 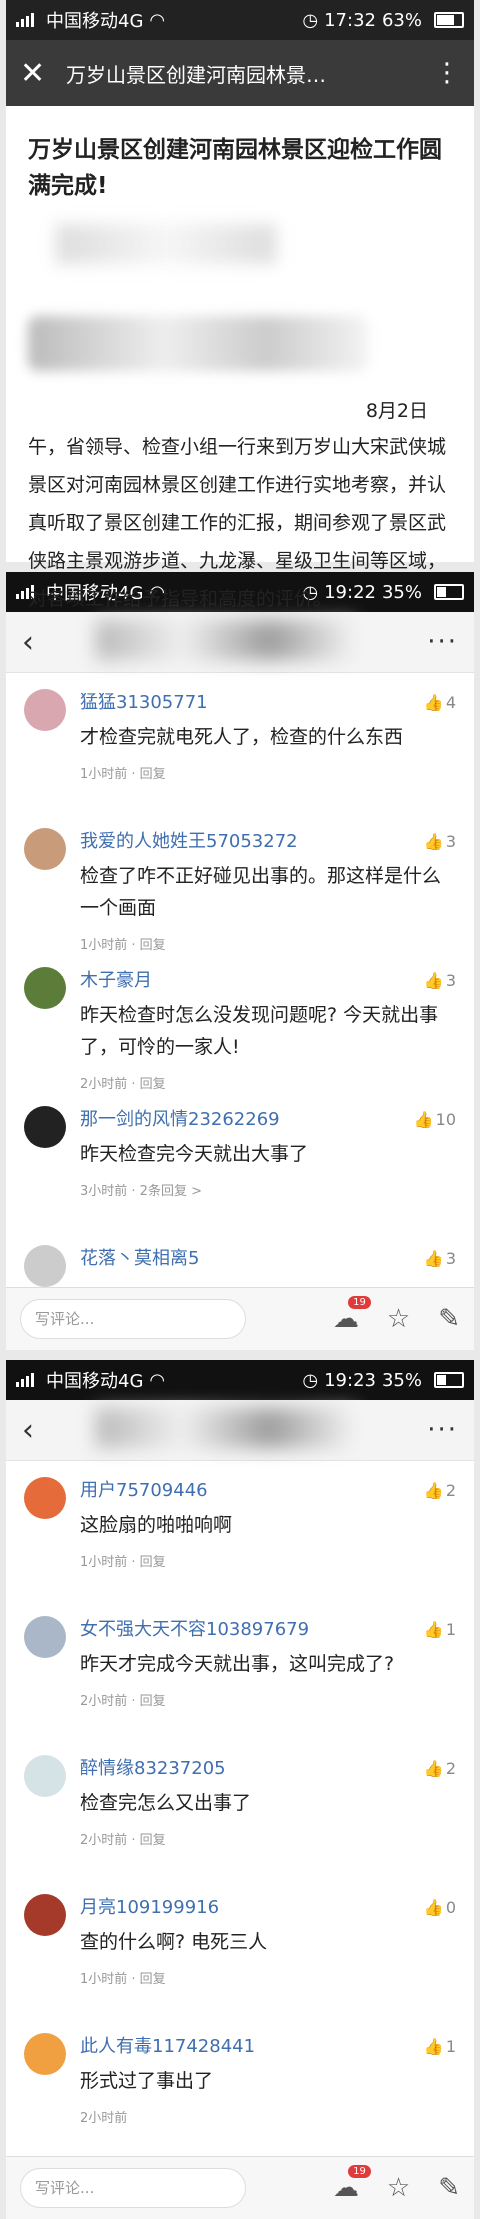 I want to click on comment-username: 月亮109199916, so click(x=268, y=1908).